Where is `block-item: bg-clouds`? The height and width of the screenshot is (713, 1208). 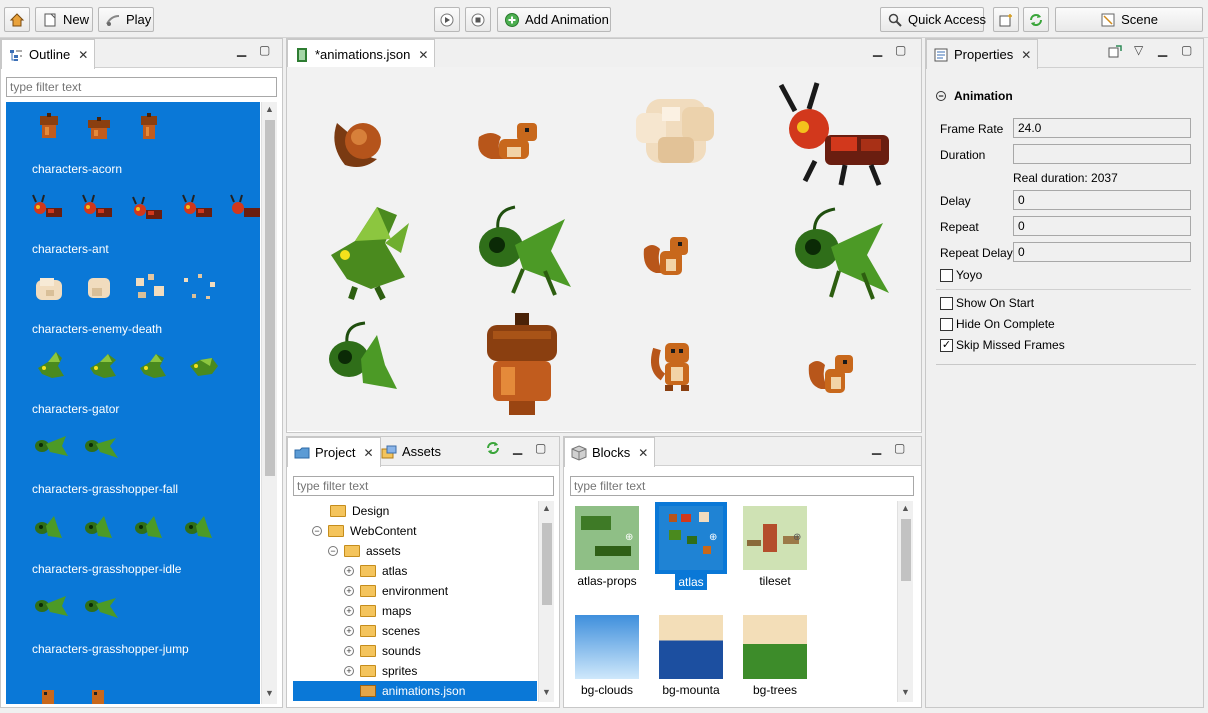 block-item: bg-clouds is located at coordinates (607, 656).